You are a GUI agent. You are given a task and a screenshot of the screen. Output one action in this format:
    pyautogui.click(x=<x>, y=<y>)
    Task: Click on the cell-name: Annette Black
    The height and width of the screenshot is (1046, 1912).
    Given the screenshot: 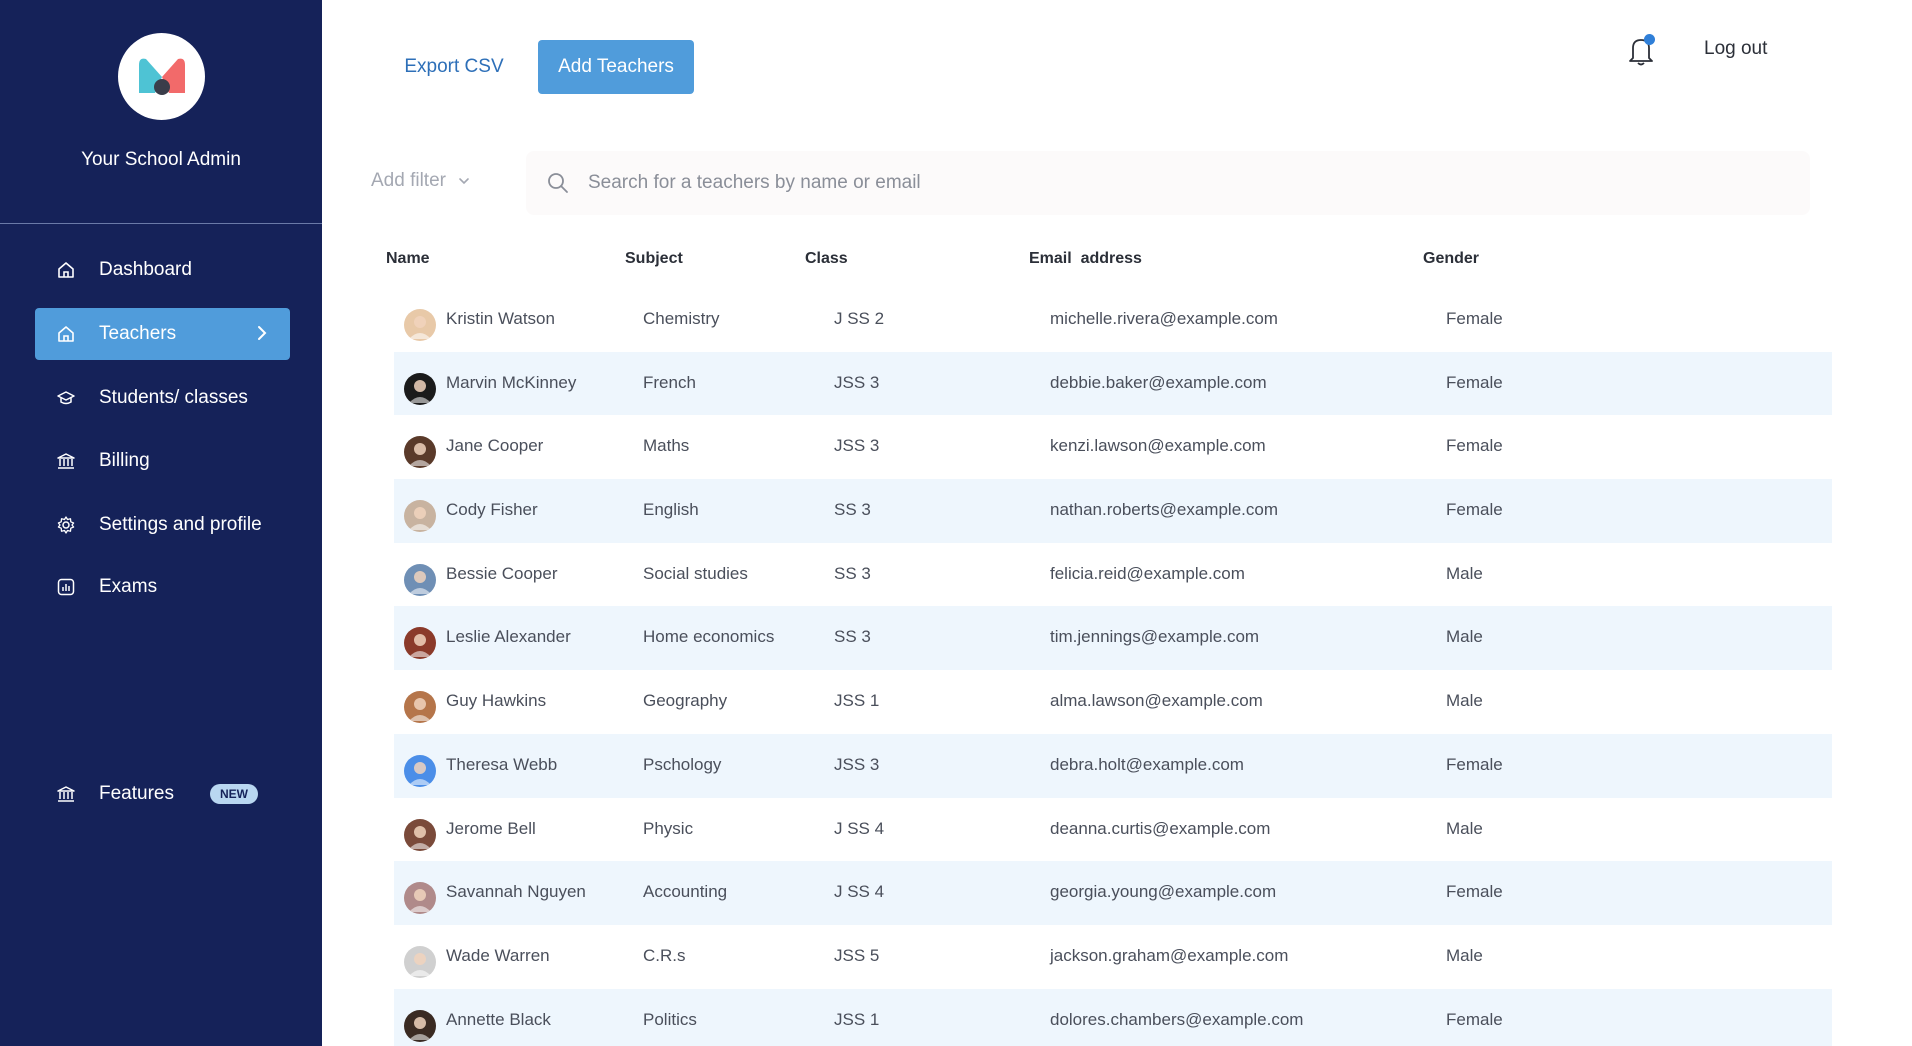 What is the action you would take?
    pyautogui.click(x=498, y=1019)
    